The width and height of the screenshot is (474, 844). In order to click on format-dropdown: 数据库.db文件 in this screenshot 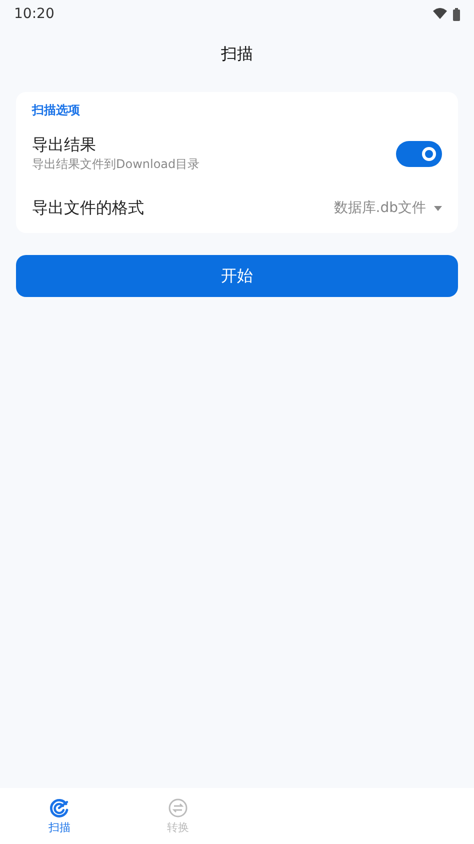, I will do `click(388, 208)`.